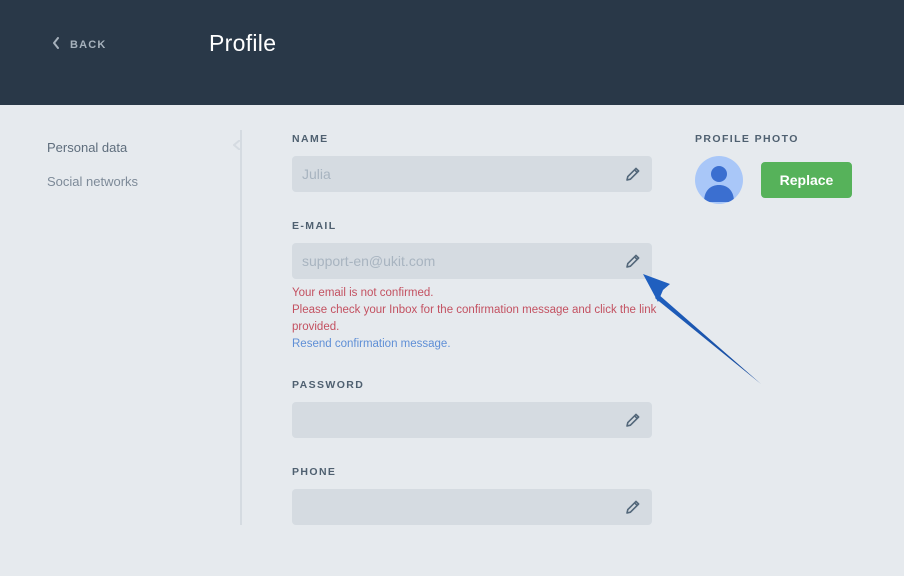  Describe the element at coordinates (241, 327) in the screenshot. I see `sidebar-divider` at that location.